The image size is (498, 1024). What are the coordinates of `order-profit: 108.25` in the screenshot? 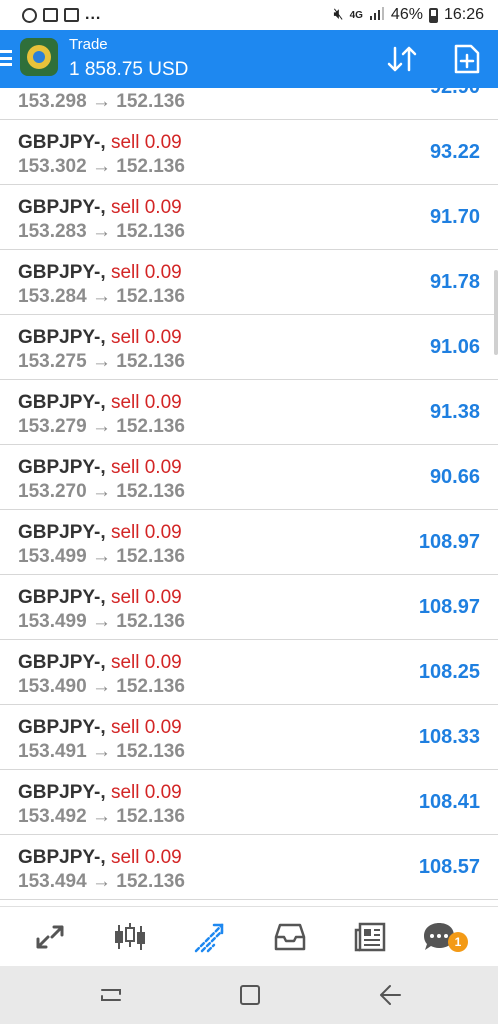 It's located at (449, 672).